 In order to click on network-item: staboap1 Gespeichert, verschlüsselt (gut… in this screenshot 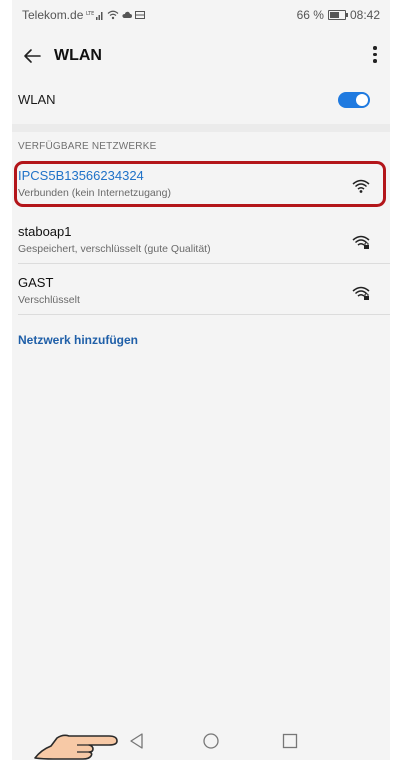, I will do `click(201, 242)`.